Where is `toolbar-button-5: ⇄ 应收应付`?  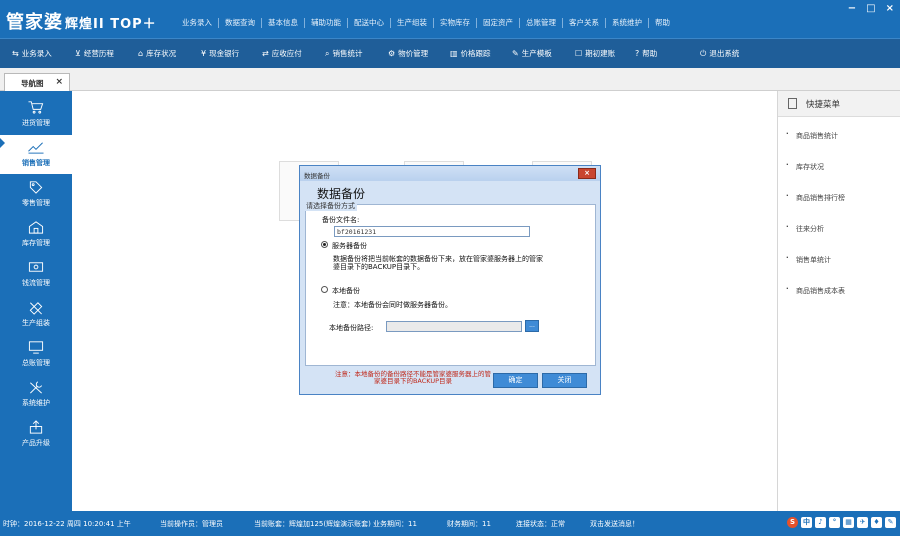
toolbar-button-5: ⇄ 应收应付 is located at coordinates (282, 53).